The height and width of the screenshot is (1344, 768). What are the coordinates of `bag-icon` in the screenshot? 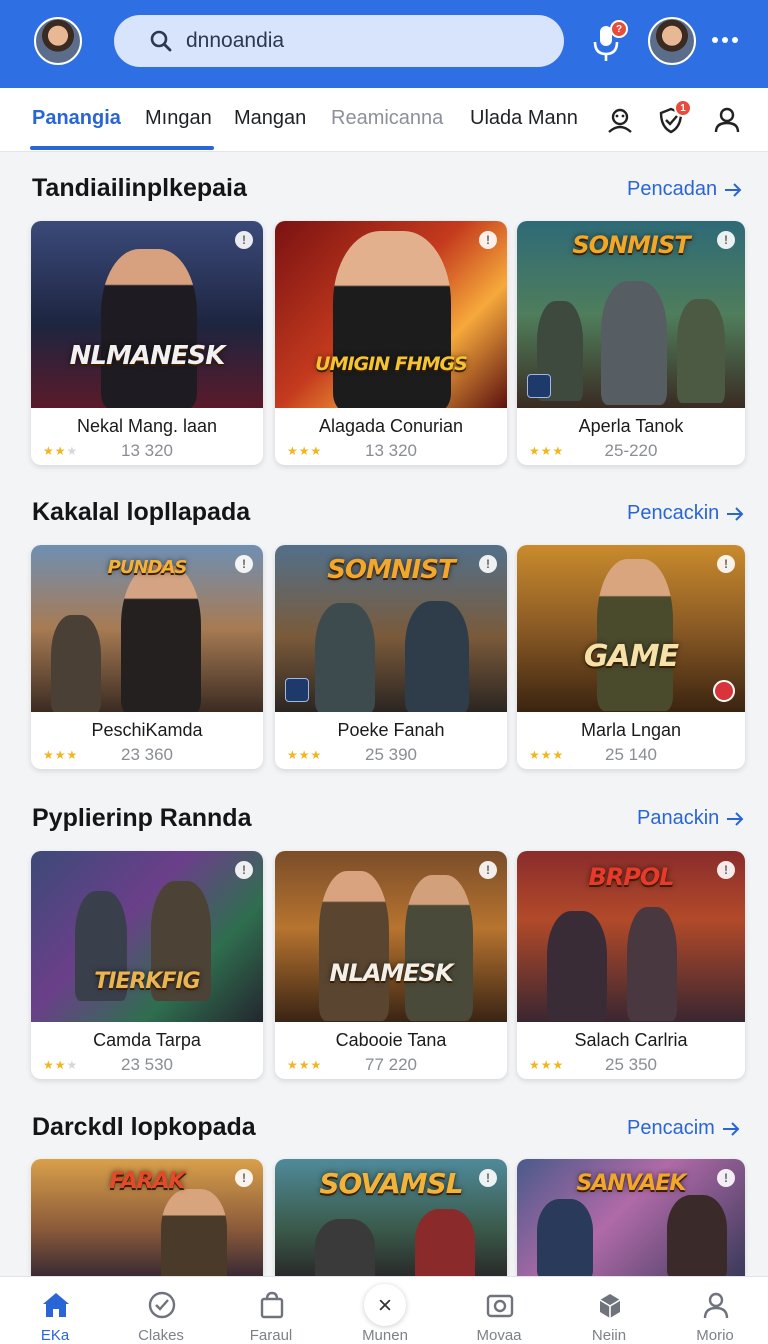 It's located at (272, 1305).